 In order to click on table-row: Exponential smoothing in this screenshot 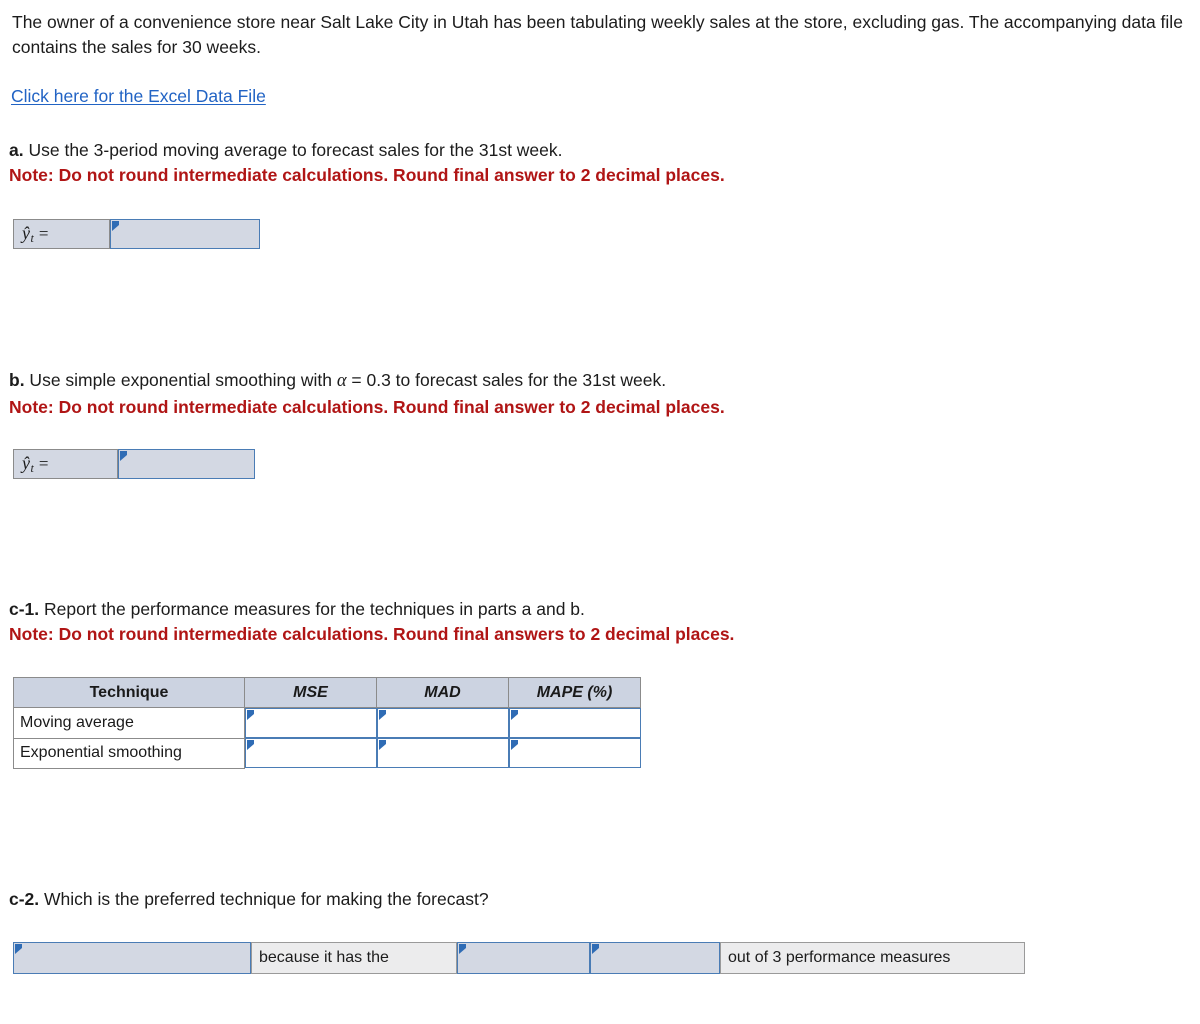, I will do `click(327, 753)`.